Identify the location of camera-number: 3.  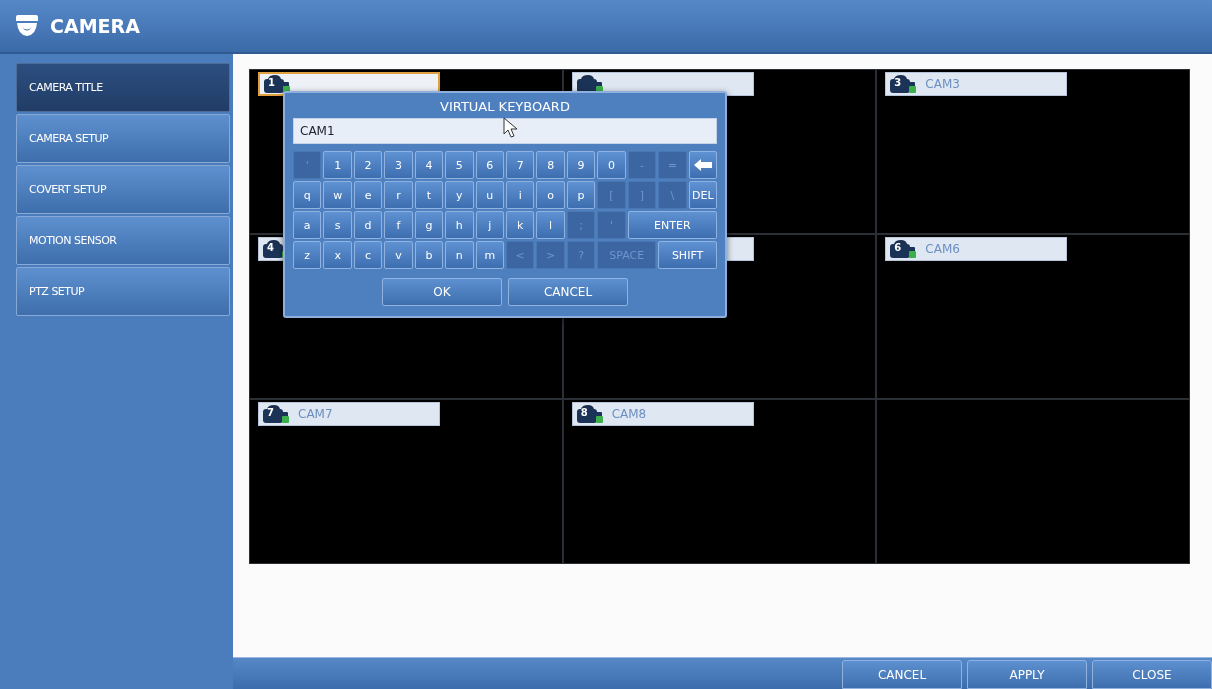
(898, 82).